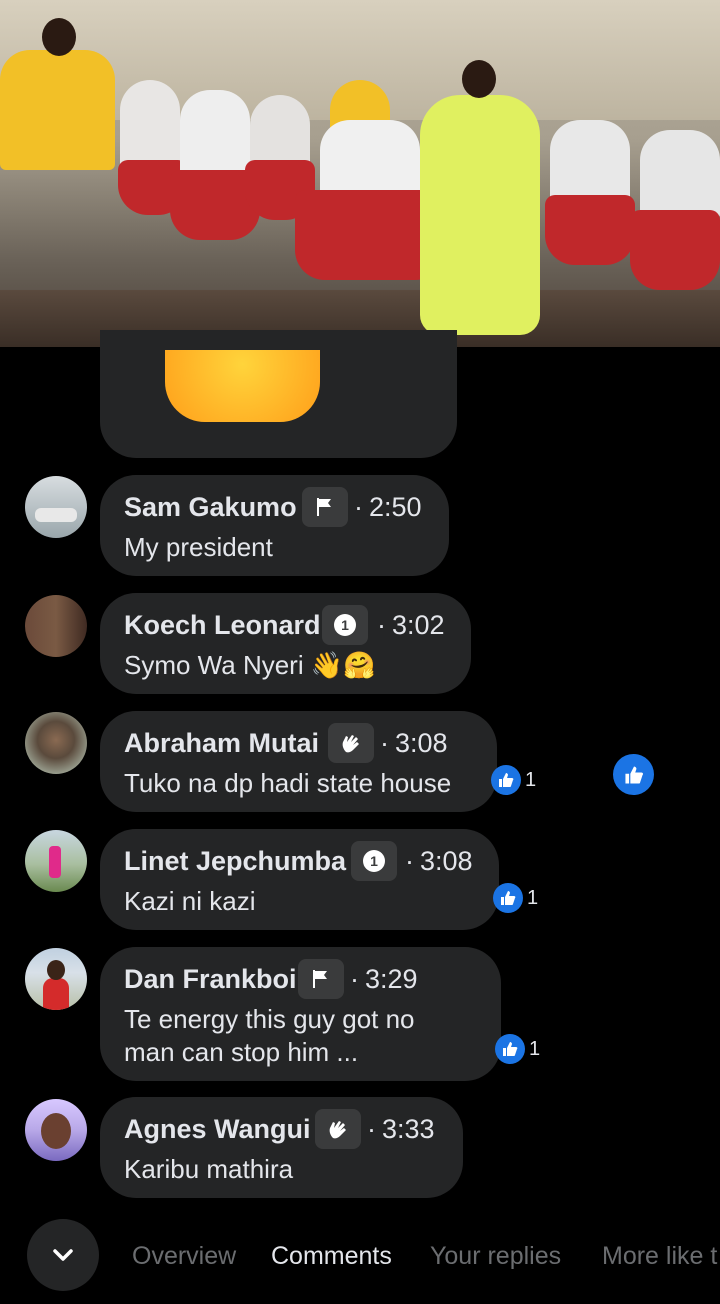 Image resolution: width=720 pixels, height=1304 pixels. I want to click on comment-time: · 3:29, so click(384, 979).